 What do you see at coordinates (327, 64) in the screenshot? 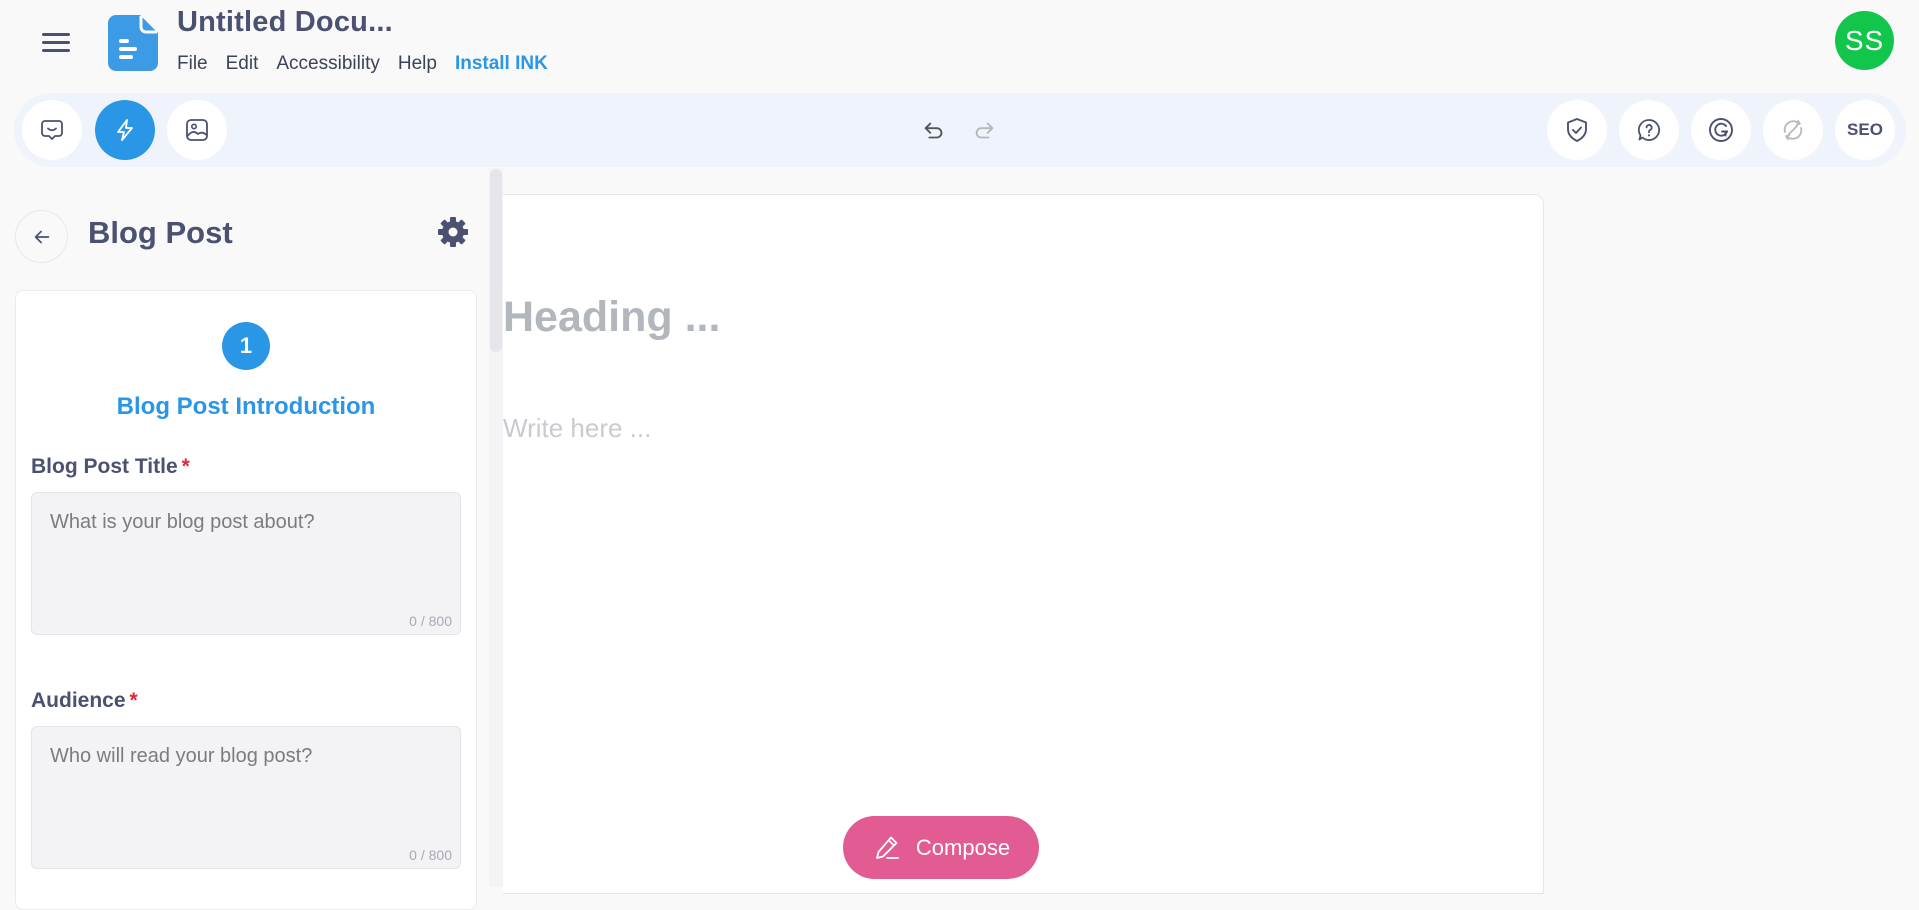
I see `menu-accessibility: Accessibility` at bounding box center [327, 64].